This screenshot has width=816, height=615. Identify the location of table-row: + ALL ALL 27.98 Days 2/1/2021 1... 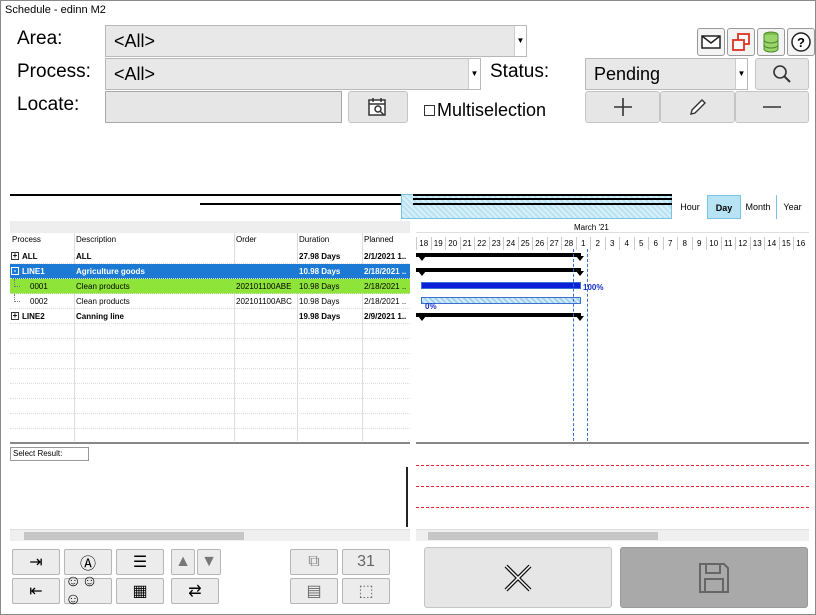
(210, 256).